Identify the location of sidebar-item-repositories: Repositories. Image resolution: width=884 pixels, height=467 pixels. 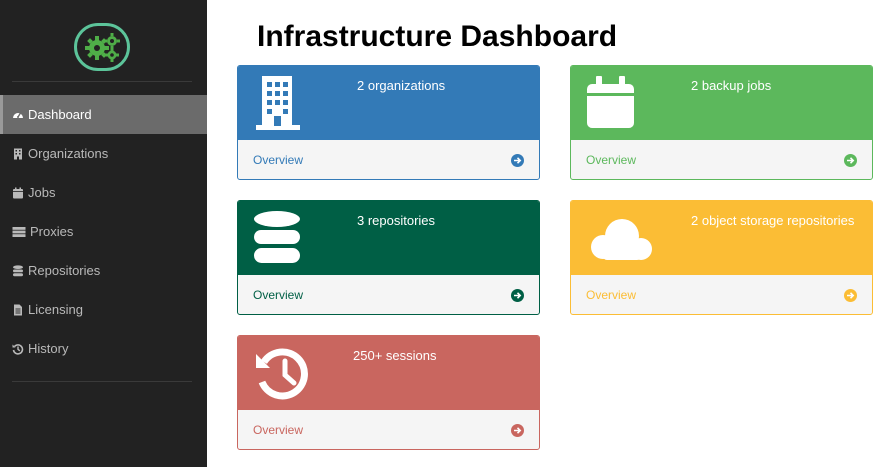
(103, 270).